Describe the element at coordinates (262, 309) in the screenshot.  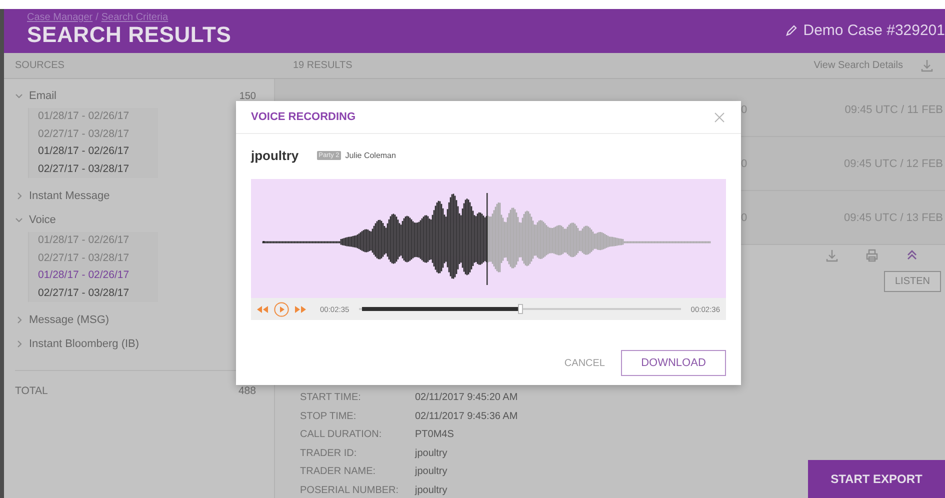
I see `rewind-icon` at that location.